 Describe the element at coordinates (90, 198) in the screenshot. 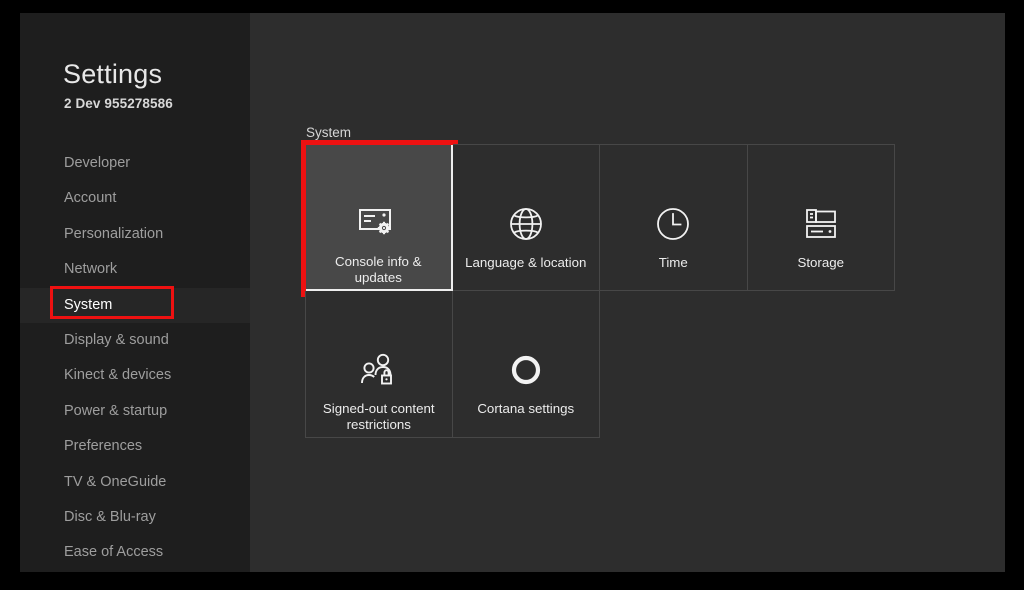

I see `sidebar-item-label: Account` at that location.